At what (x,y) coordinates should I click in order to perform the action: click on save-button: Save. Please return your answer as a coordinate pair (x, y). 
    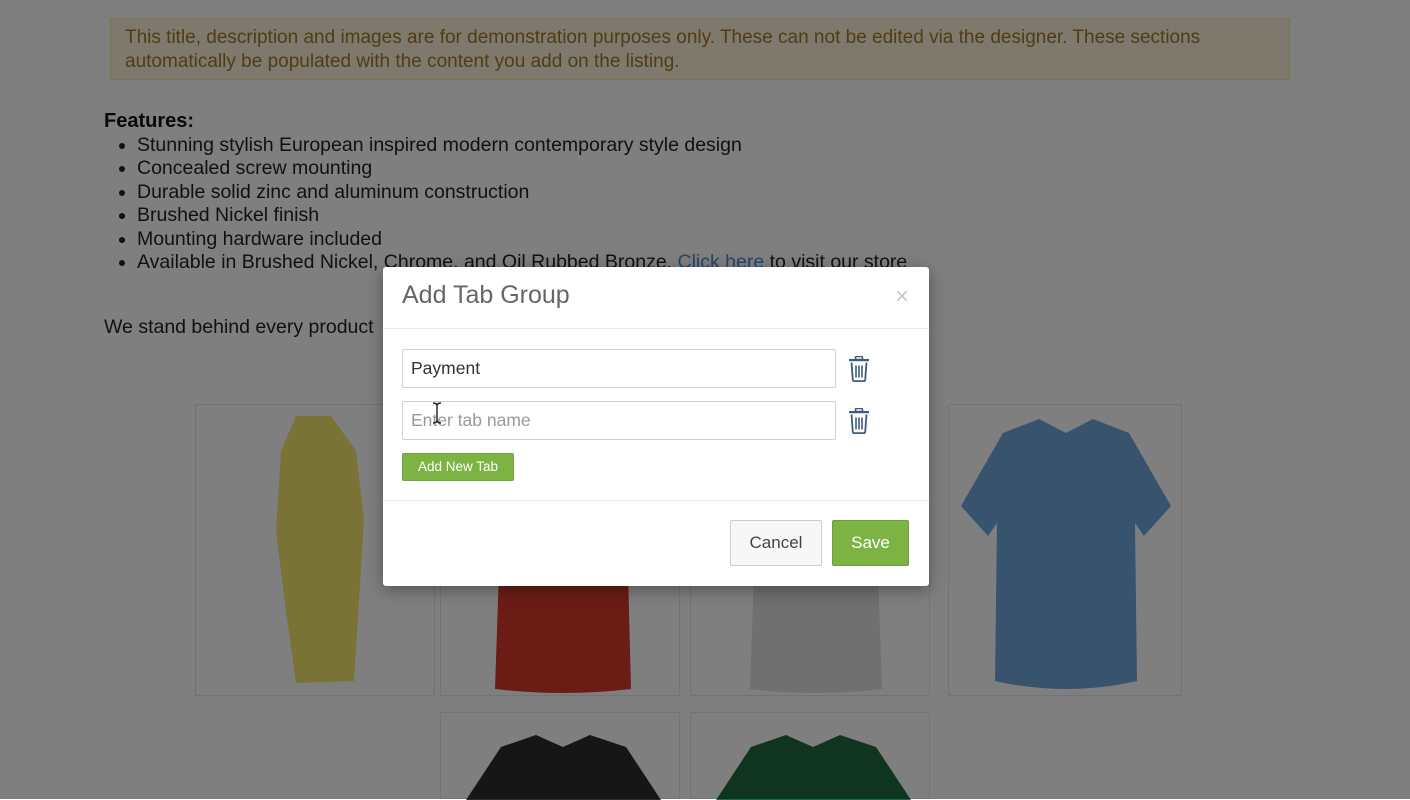
    Looking at the image, I should click on (870, 543).